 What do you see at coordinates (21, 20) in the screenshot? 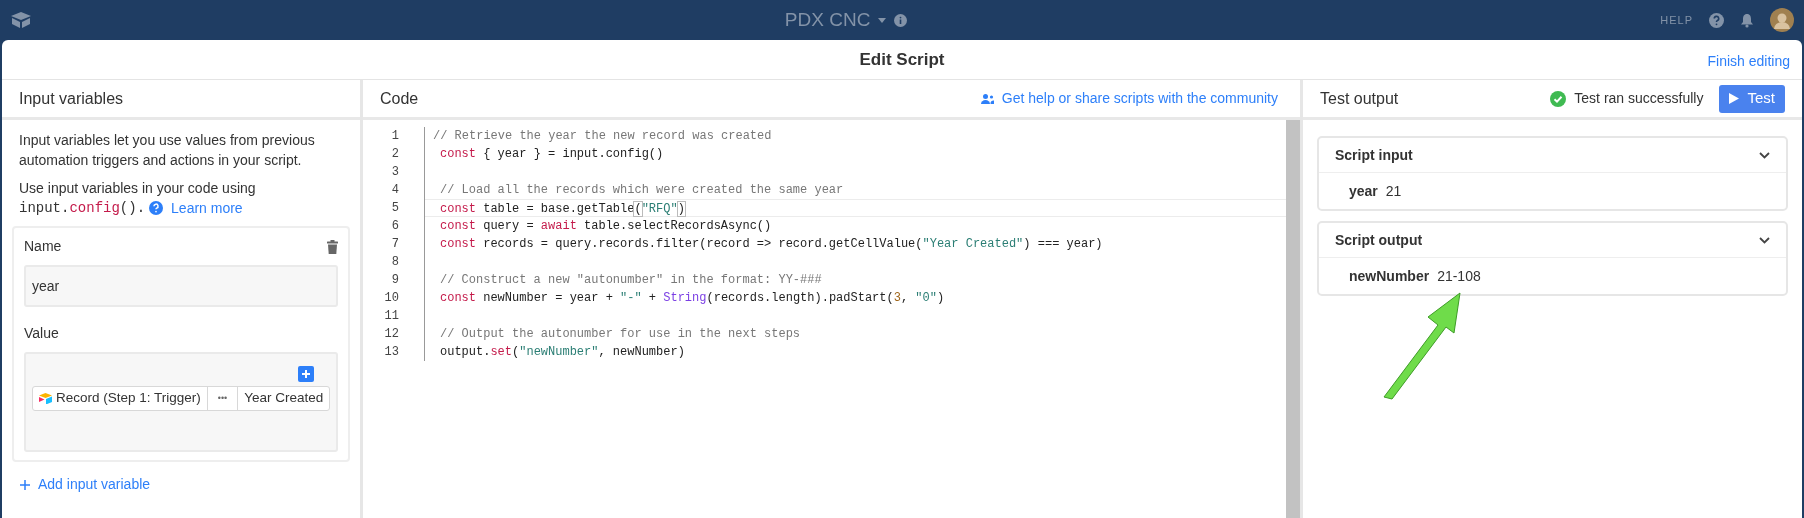
I see `logo-icon` at bounding box center [21, 20].